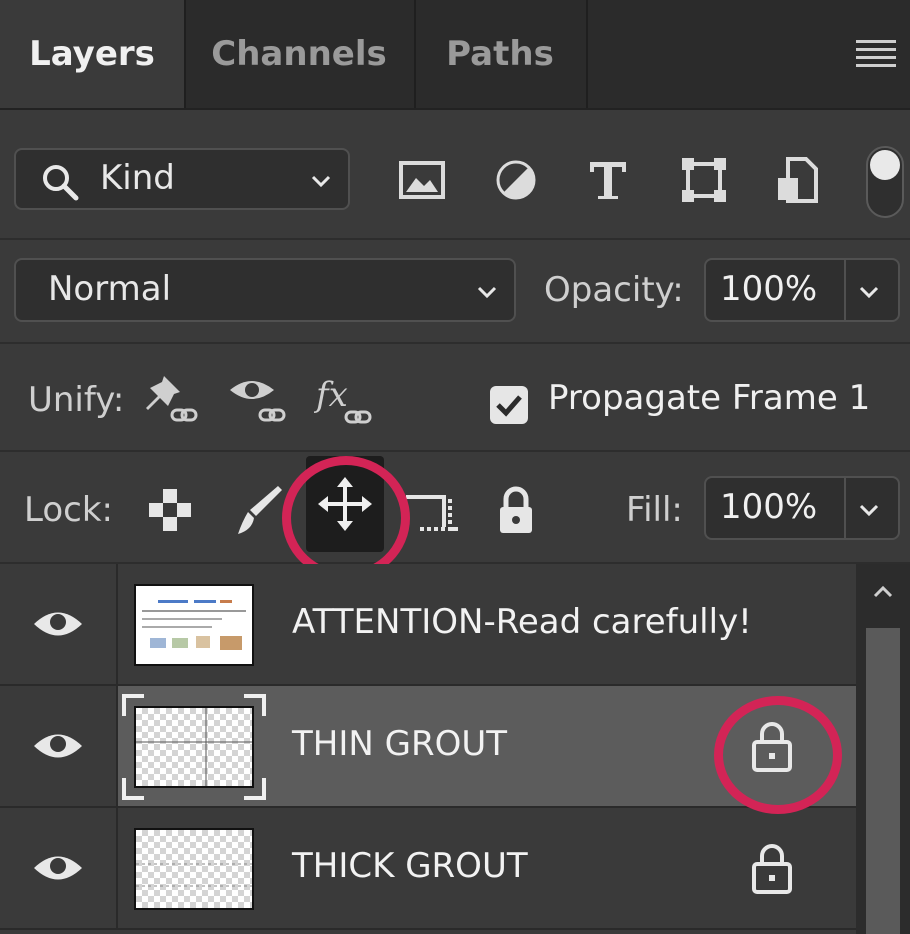 The image size is (910, 934). Describe the element at coordinates (709, 398) in the screenshot. I see `propagate-frame-label: Propagate Frame 1` at that location.